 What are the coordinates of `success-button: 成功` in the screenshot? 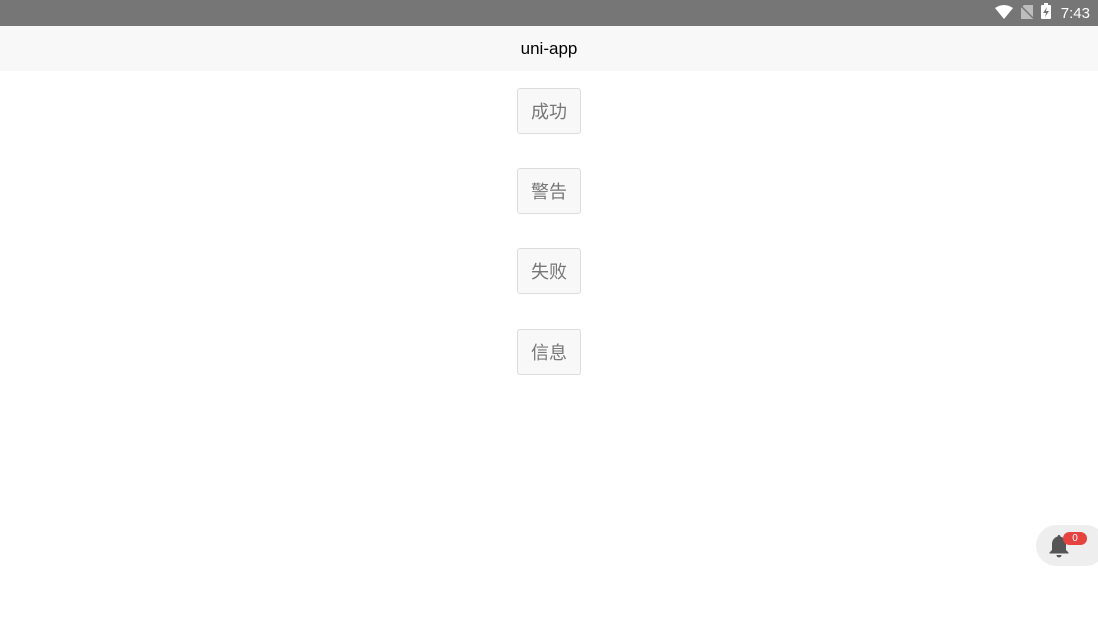 It's located at (549, 111).